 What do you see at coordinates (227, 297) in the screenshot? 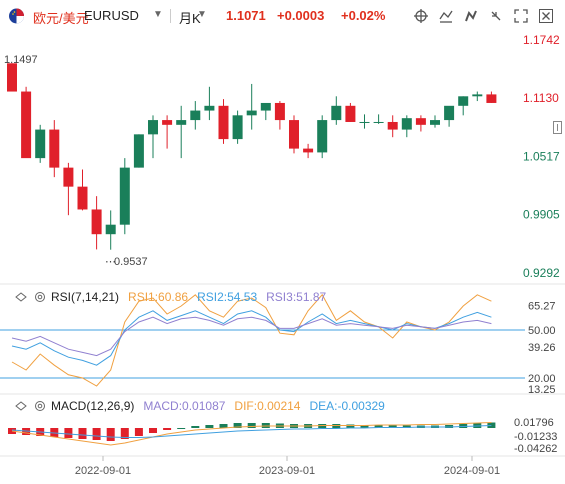
I see `rsi2-value: RSI2:54.53` at bounding box center [227, 297].